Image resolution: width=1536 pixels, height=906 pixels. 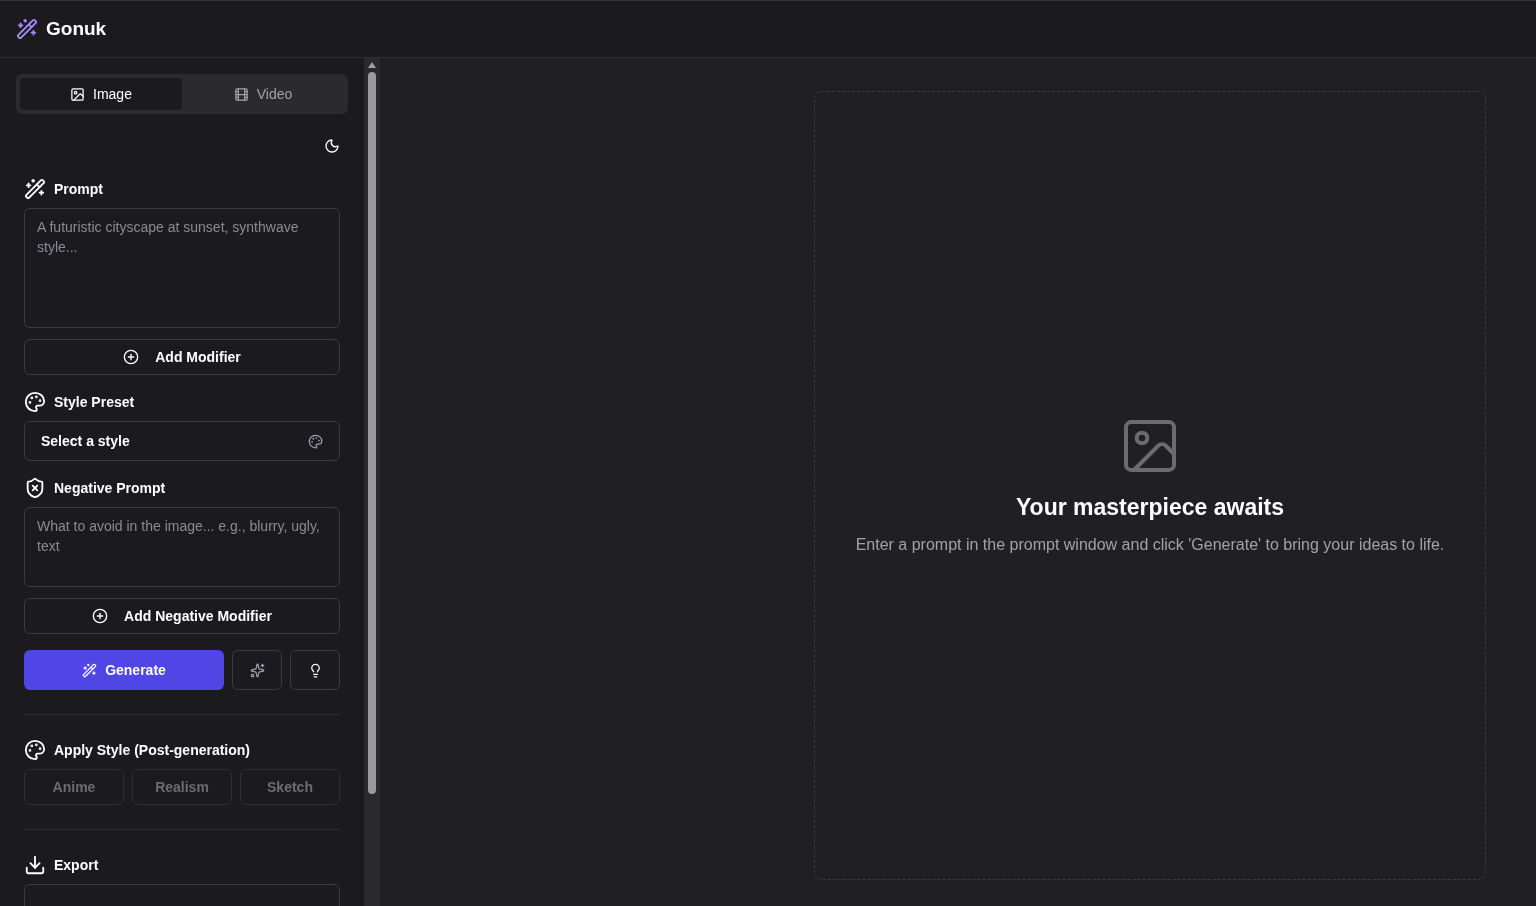 What do you see at coordinates (152, 750) in the screenshot?
I see `section-label: Apply Style (Post-generation)` at bounding box center [152, 750].